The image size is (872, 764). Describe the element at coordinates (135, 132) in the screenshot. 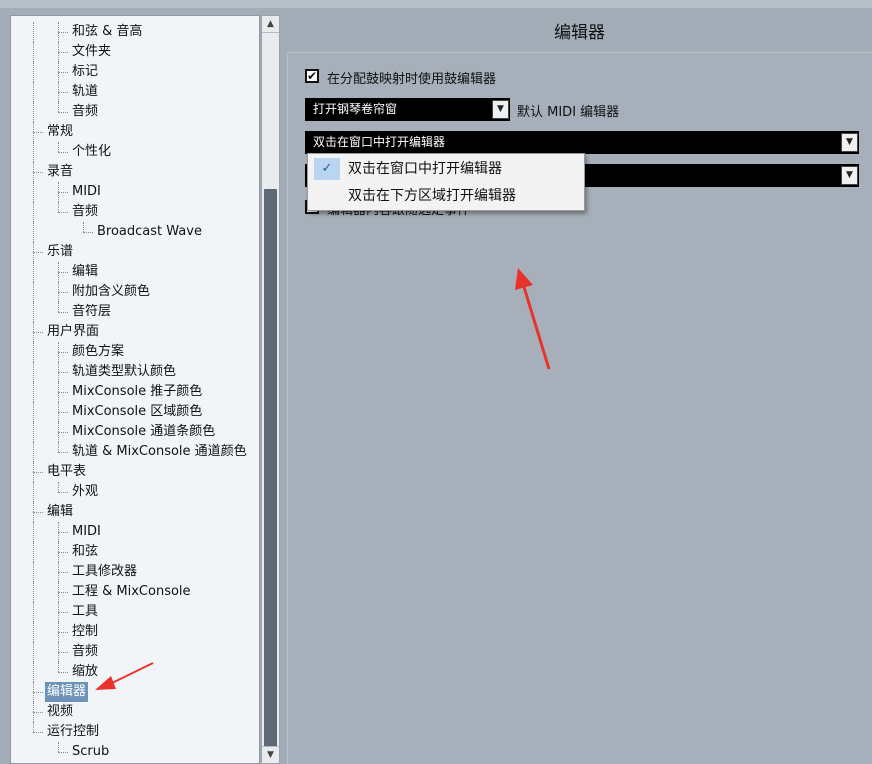

I see `tree-item: 常规` at that location.